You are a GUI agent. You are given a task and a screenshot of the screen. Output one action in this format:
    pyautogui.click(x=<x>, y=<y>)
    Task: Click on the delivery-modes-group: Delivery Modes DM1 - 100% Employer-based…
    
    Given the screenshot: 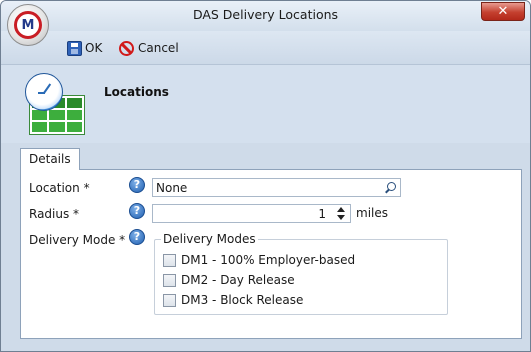 What is the action you would take?
    pyautogui.click(x=301, y=273)
    